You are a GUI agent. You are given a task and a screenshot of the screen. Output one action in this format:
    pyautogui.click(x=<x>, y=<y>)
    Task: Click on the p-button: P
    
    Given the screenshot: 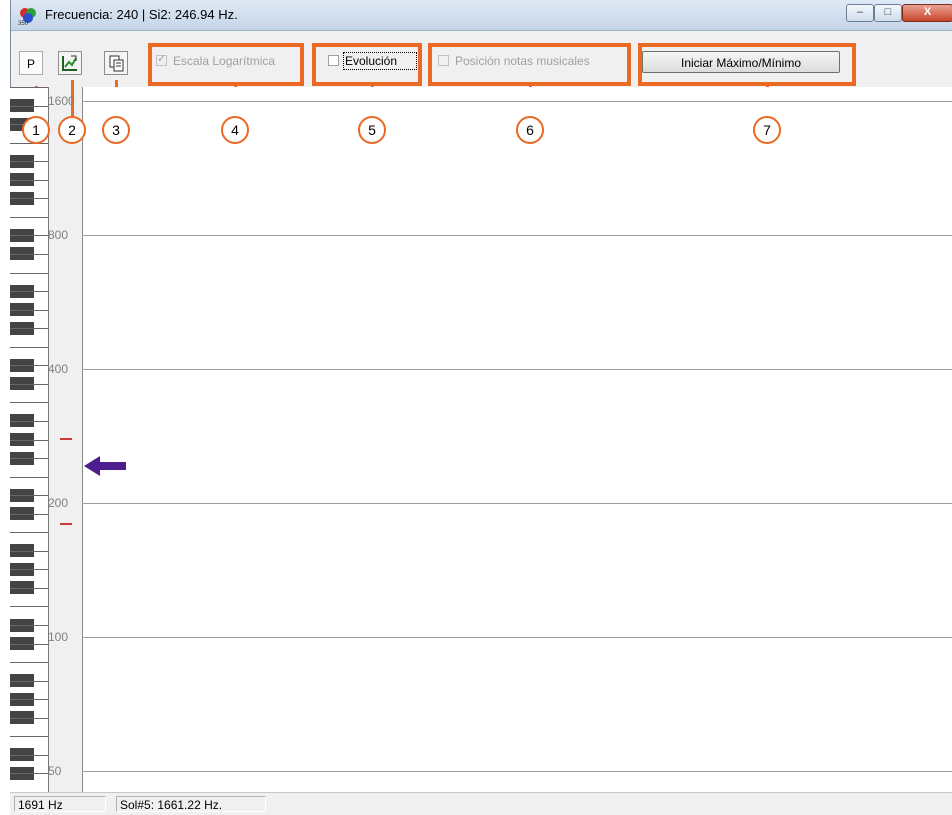 What is the action you would take?
    pyautogui.click(x=31, y=63)
    